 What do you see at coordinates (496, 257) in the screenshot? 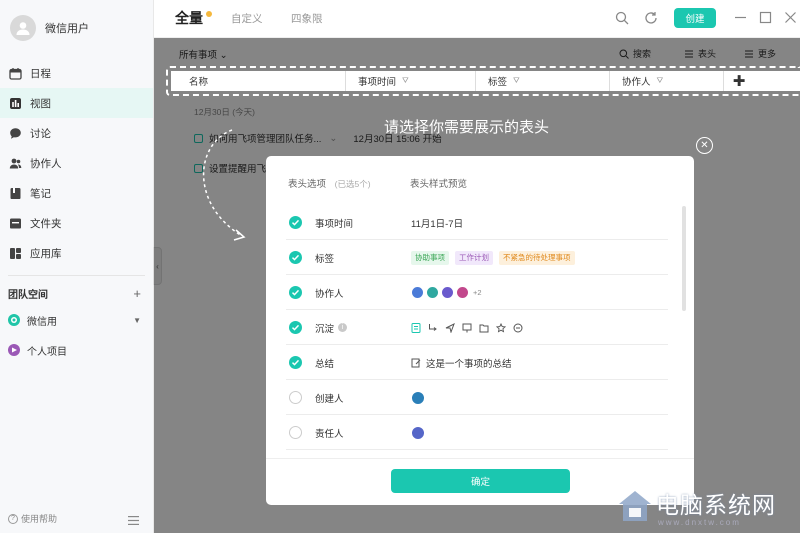
I see `option-preview: 协助事项 工作计划 不紧急的待处理事项` at bounding box center [496, 257].